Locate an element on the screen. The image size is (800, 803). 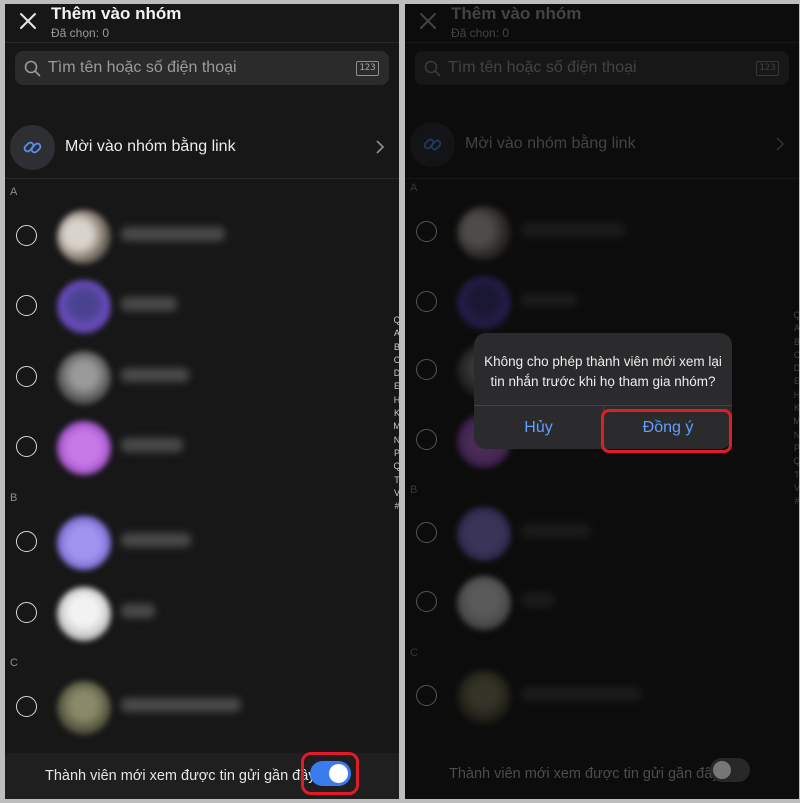
index-letter: T is located at coordinates (395, 480).